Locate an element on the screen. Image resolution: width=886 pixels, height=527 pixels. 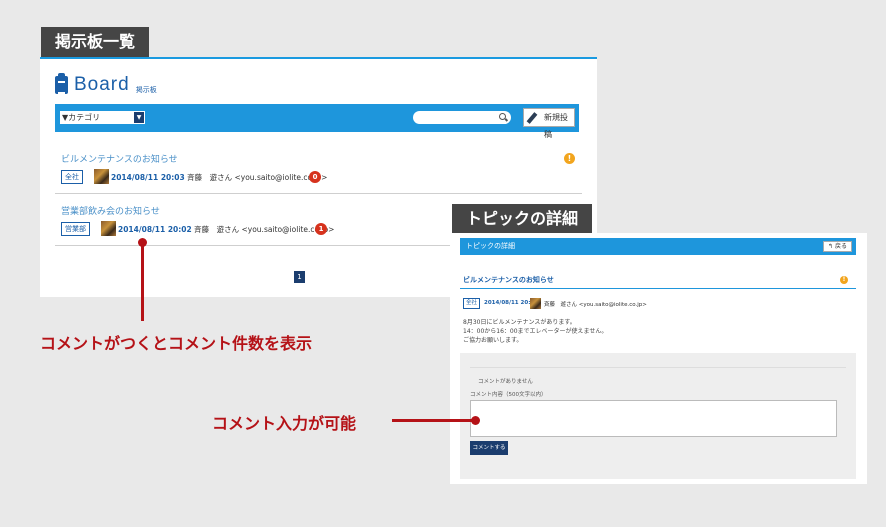
back-label: 戻る is located at coordinates (840, 246).